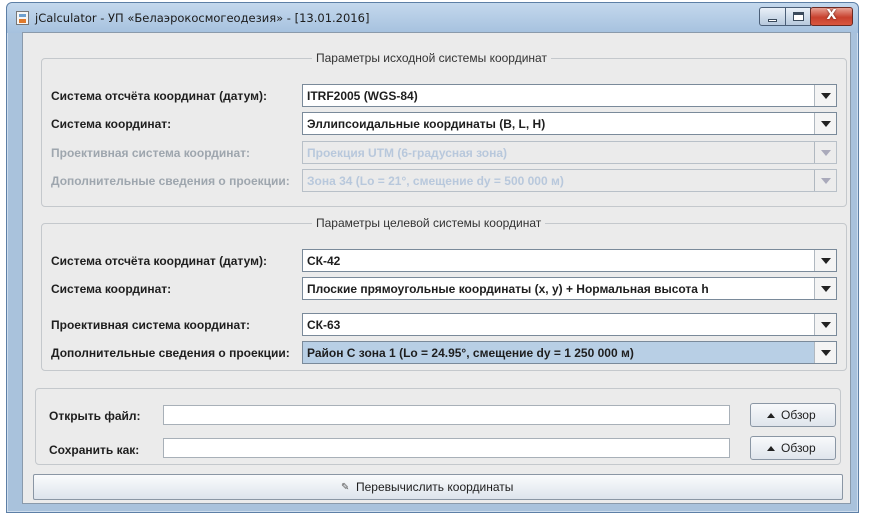  What do you see at coordinates (151, 153) in the screenshot?
I see `source-projection-label: Проективная система координат:` at bounding box center [151, 153].